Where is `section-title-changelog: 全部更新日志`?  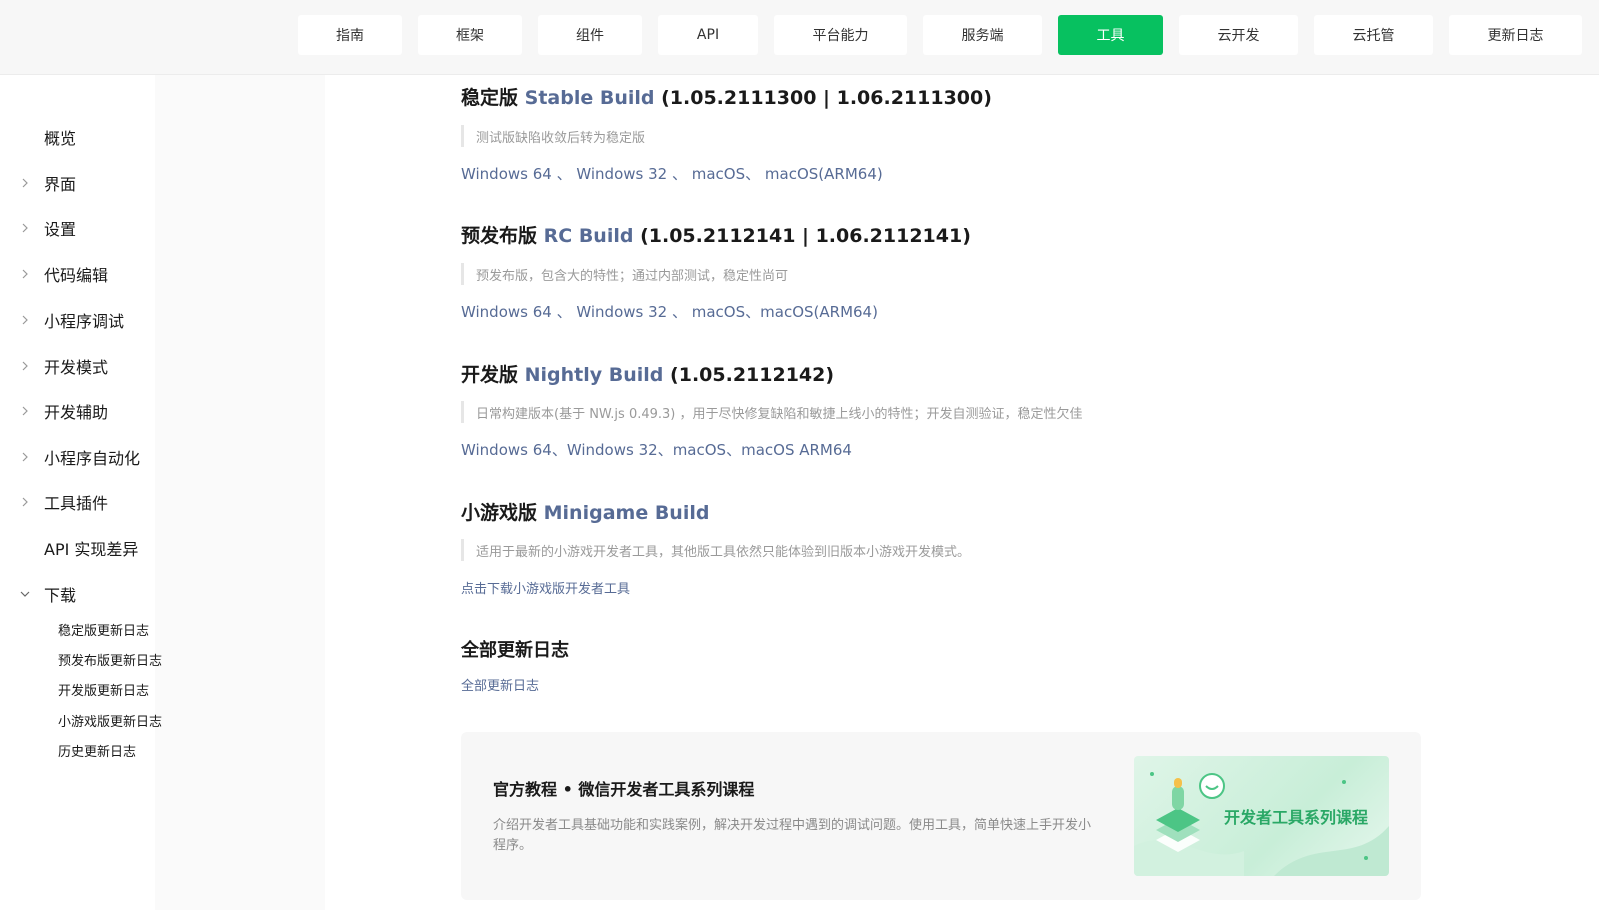
section-title-changelog: 全部更新日志 is located at coordinates (515, 650).